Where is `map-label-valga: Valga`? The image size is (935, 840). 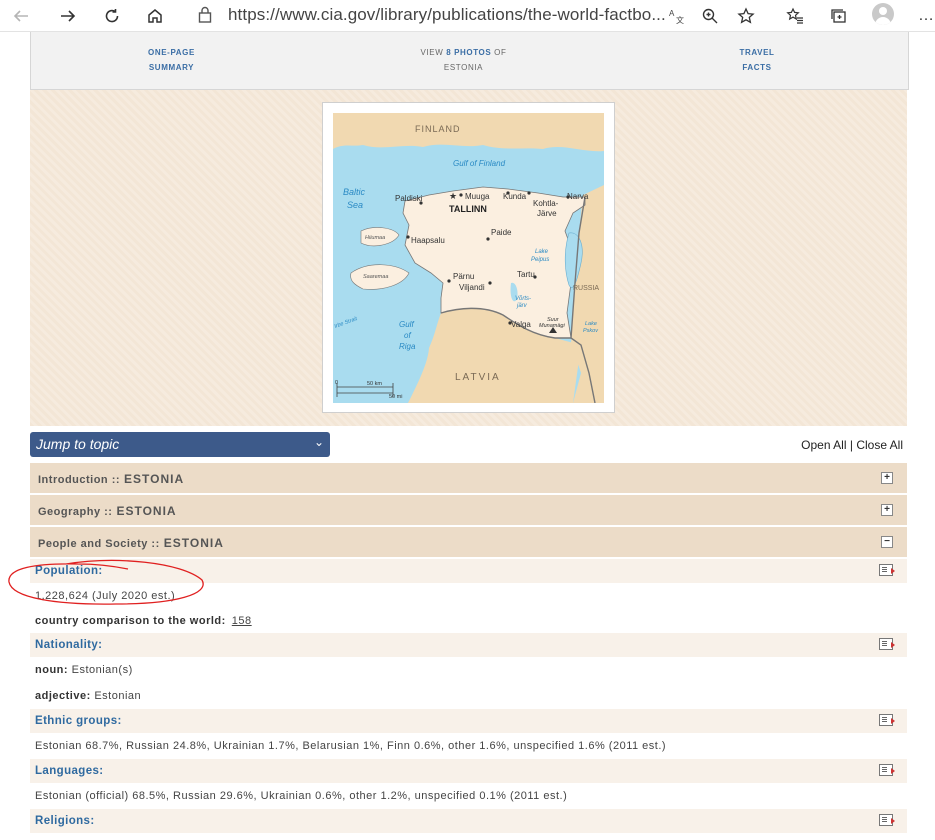 map-label-valga: Valga is located at coordinates (521, 324).